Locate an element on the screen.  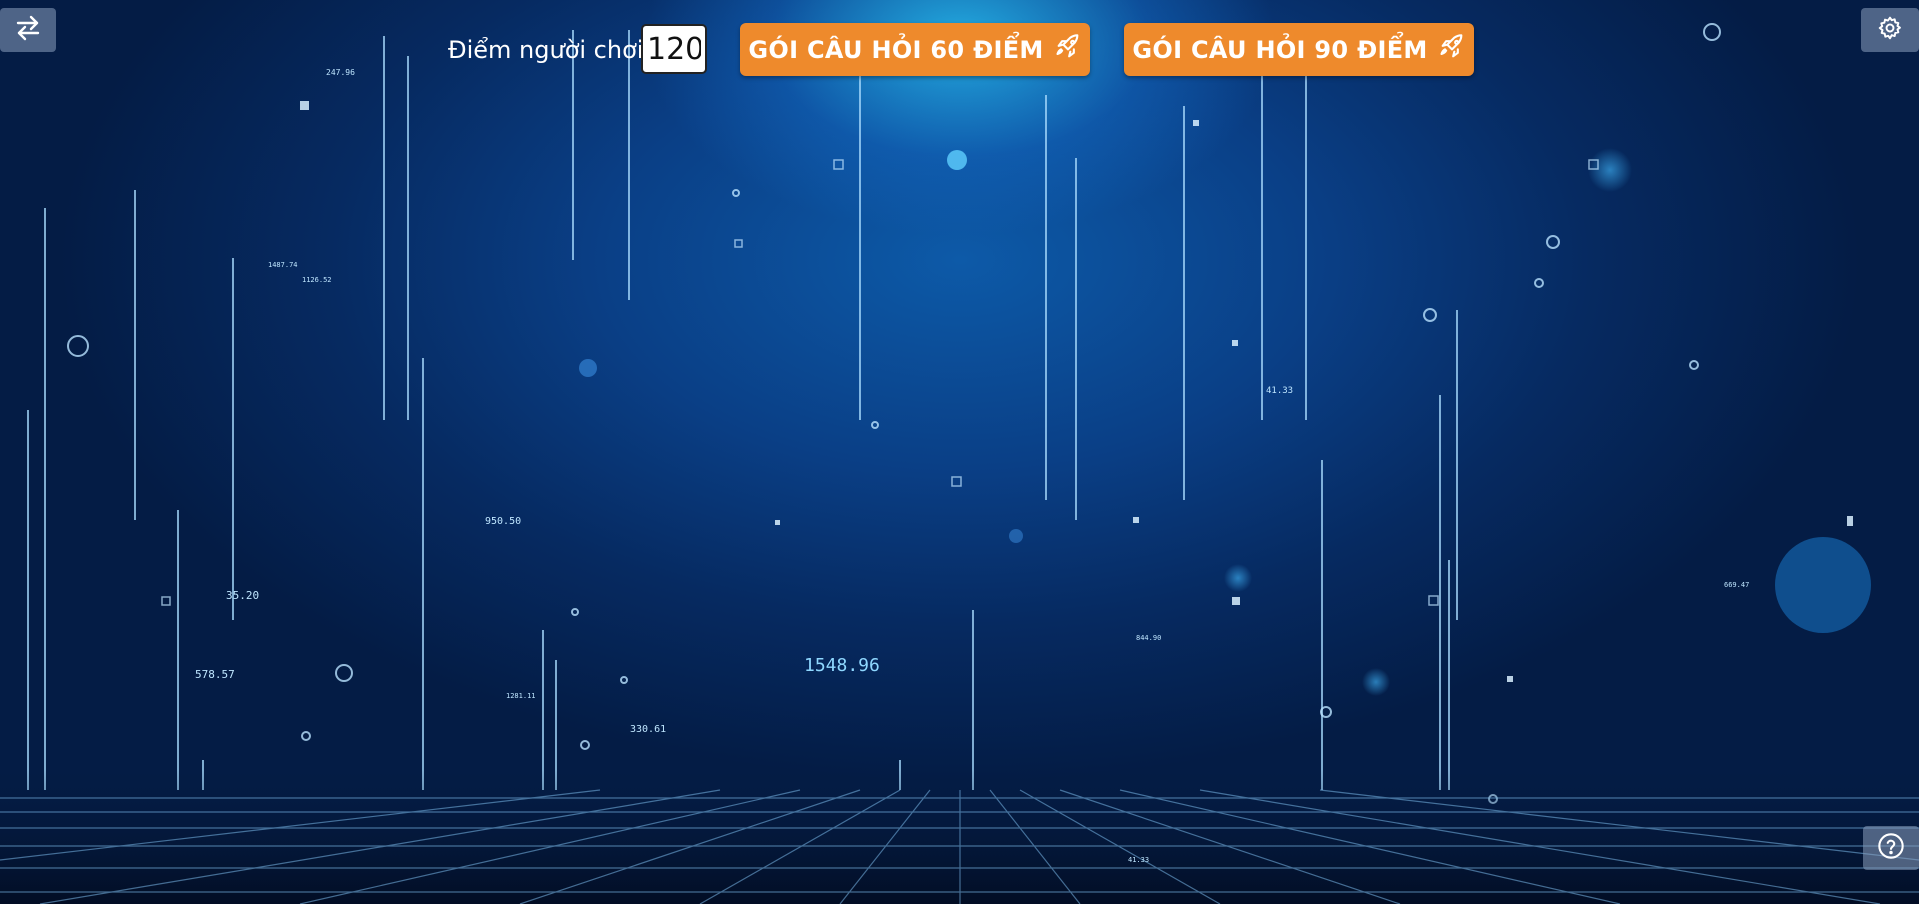
help-button is located at coordinates (1891, 848).